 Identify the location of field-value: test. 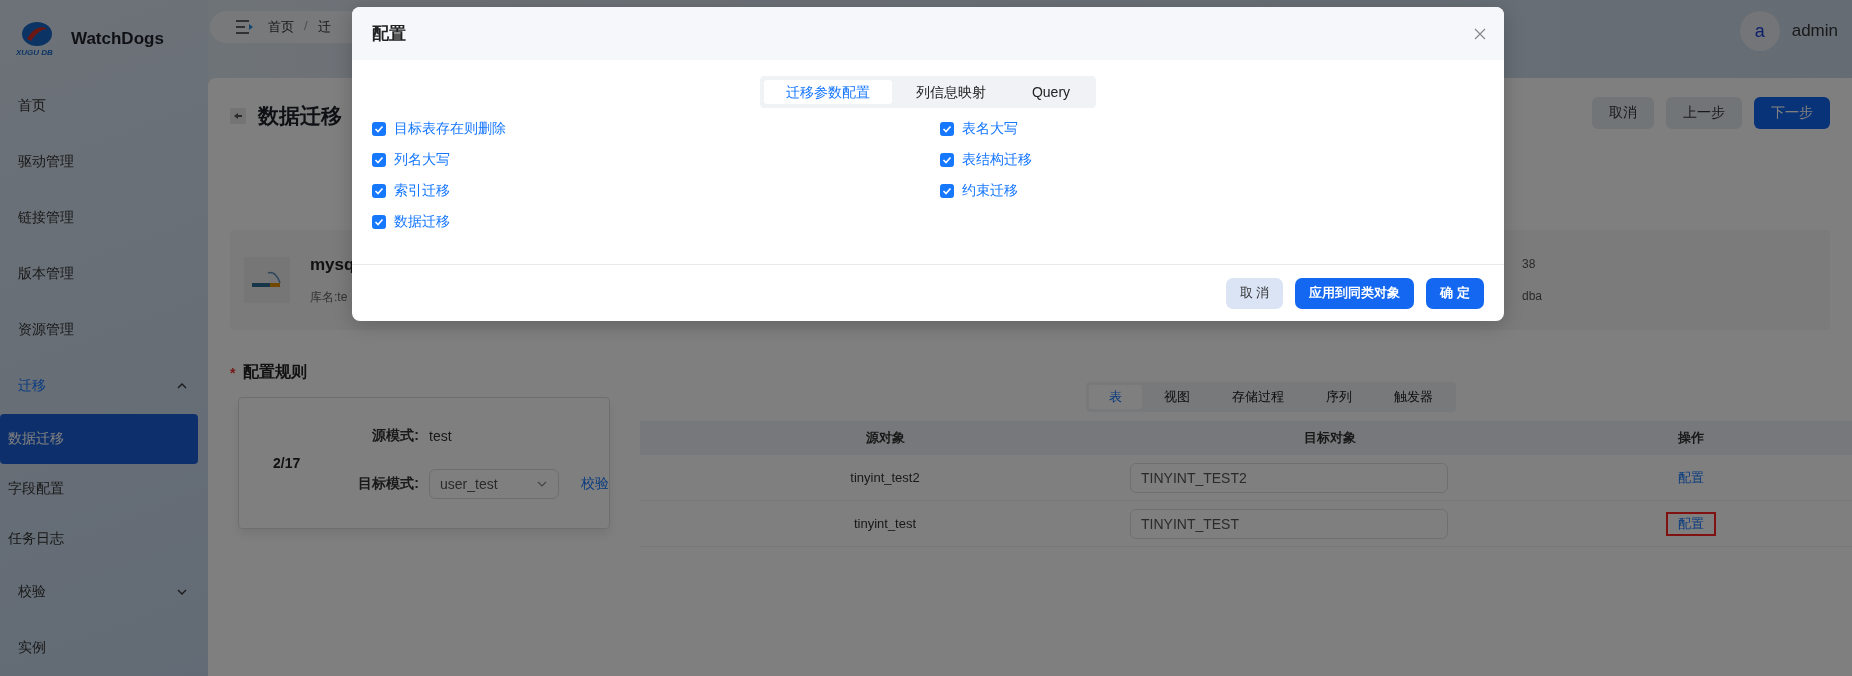
(441, 436).